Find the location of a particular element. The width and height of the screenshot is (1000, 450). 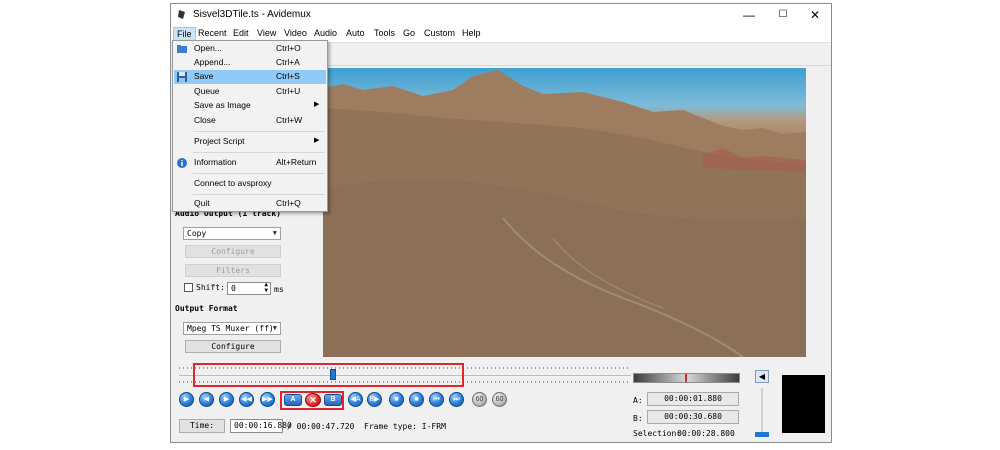

configure-format-button: Configure is located at coordinates (233, 346).